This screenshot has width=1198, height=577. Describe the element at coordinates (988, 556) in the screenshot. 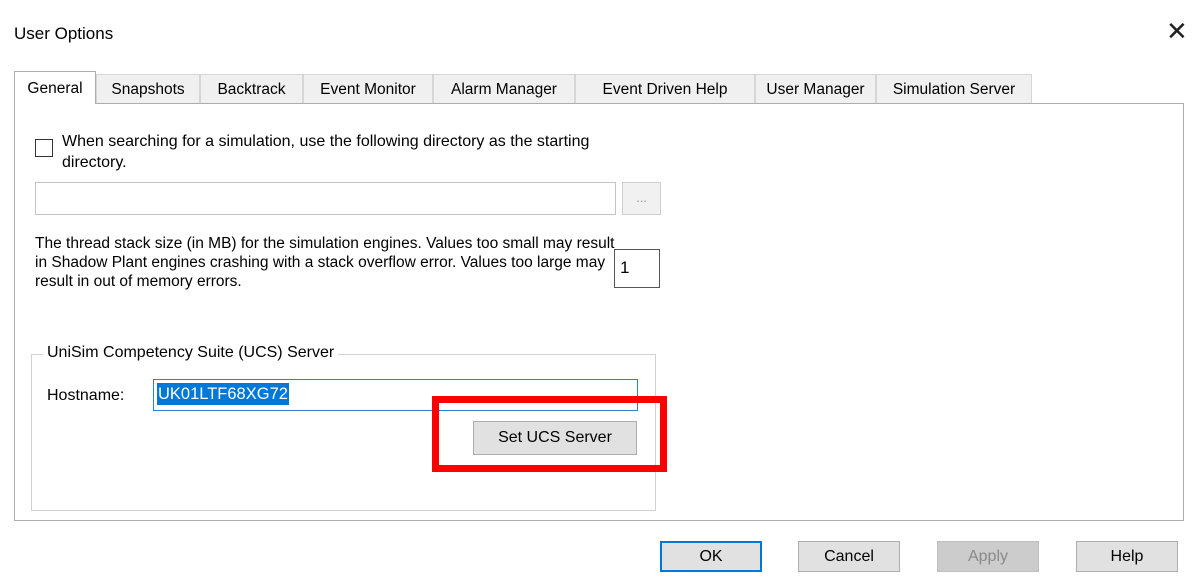

I see `apply-button: Apply` at that location.